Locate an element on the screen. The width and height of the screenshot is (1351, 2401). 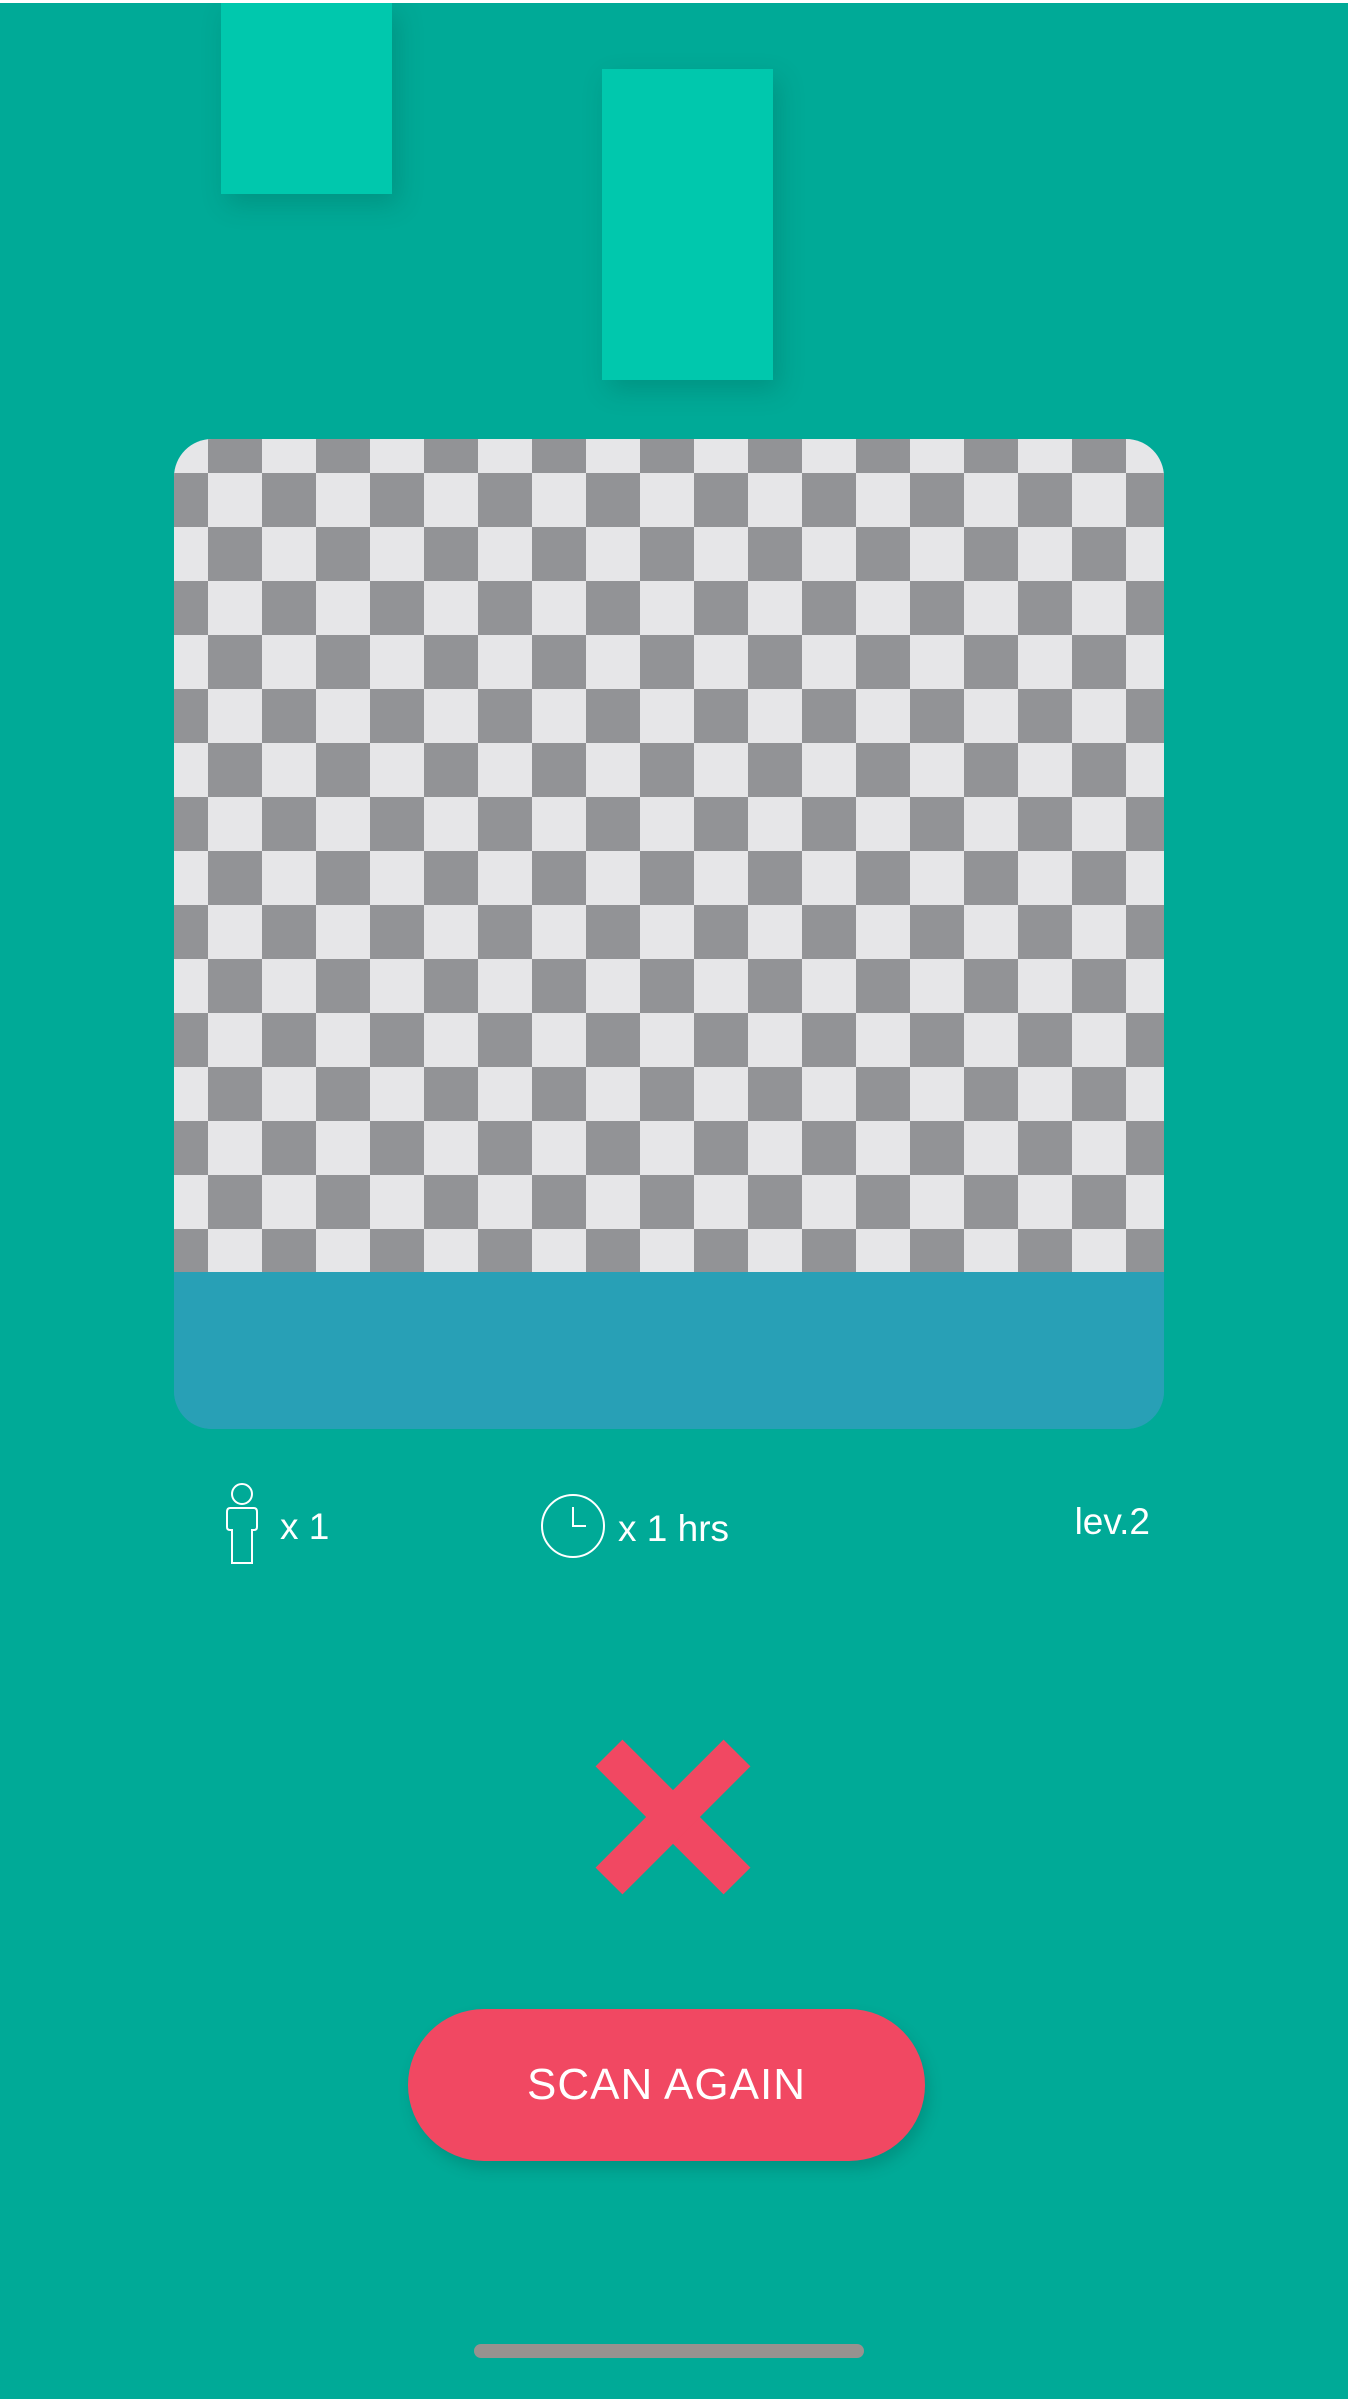
decorative-block-right is located at coordinates (687, 224).